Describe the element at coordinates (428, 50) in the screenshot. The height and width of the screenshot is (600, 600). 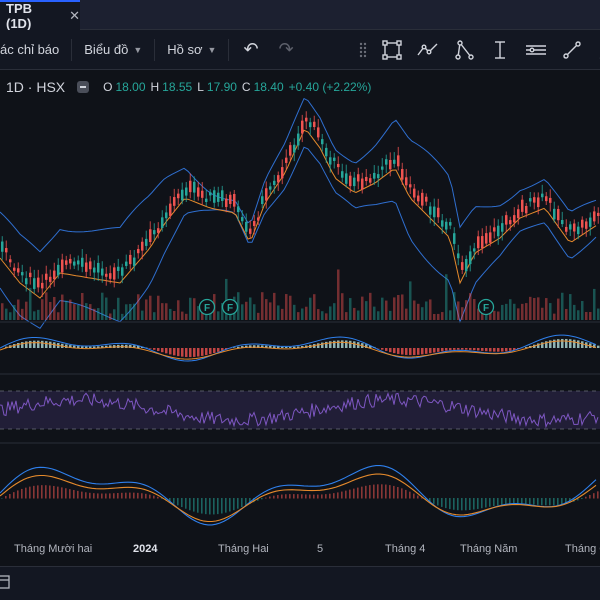
I see `polyline-icon` at that location.